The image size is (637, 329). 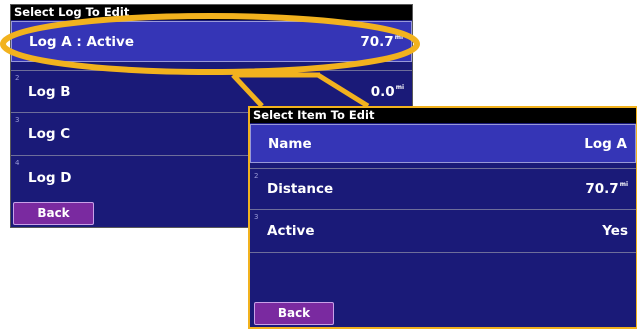 What do you see at coordinates (443, 188) in the screenshot?
I see `list-item-distance: 2 Distance 70.7mi` at bounding box center [443, 188].